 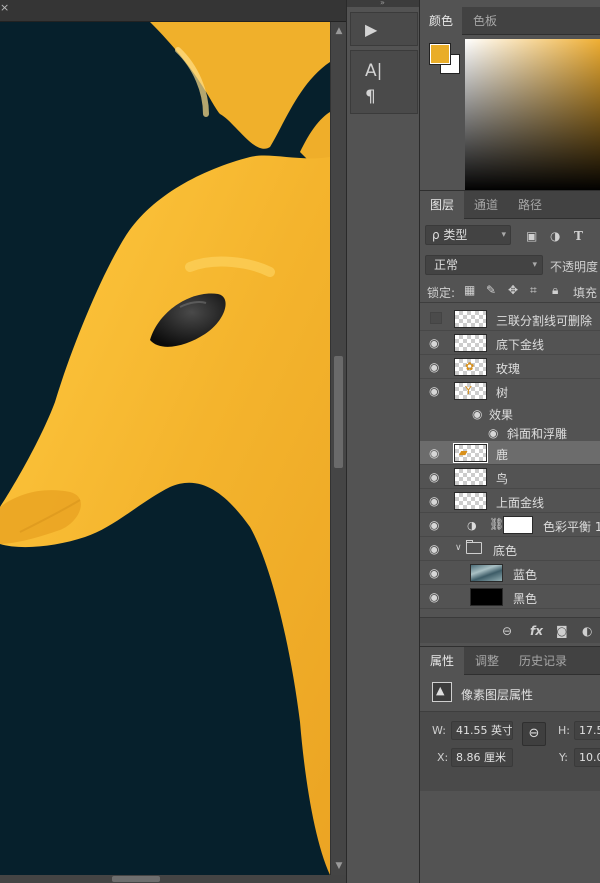 I want to click on group-name: 底色, so click(x=505, y=551).